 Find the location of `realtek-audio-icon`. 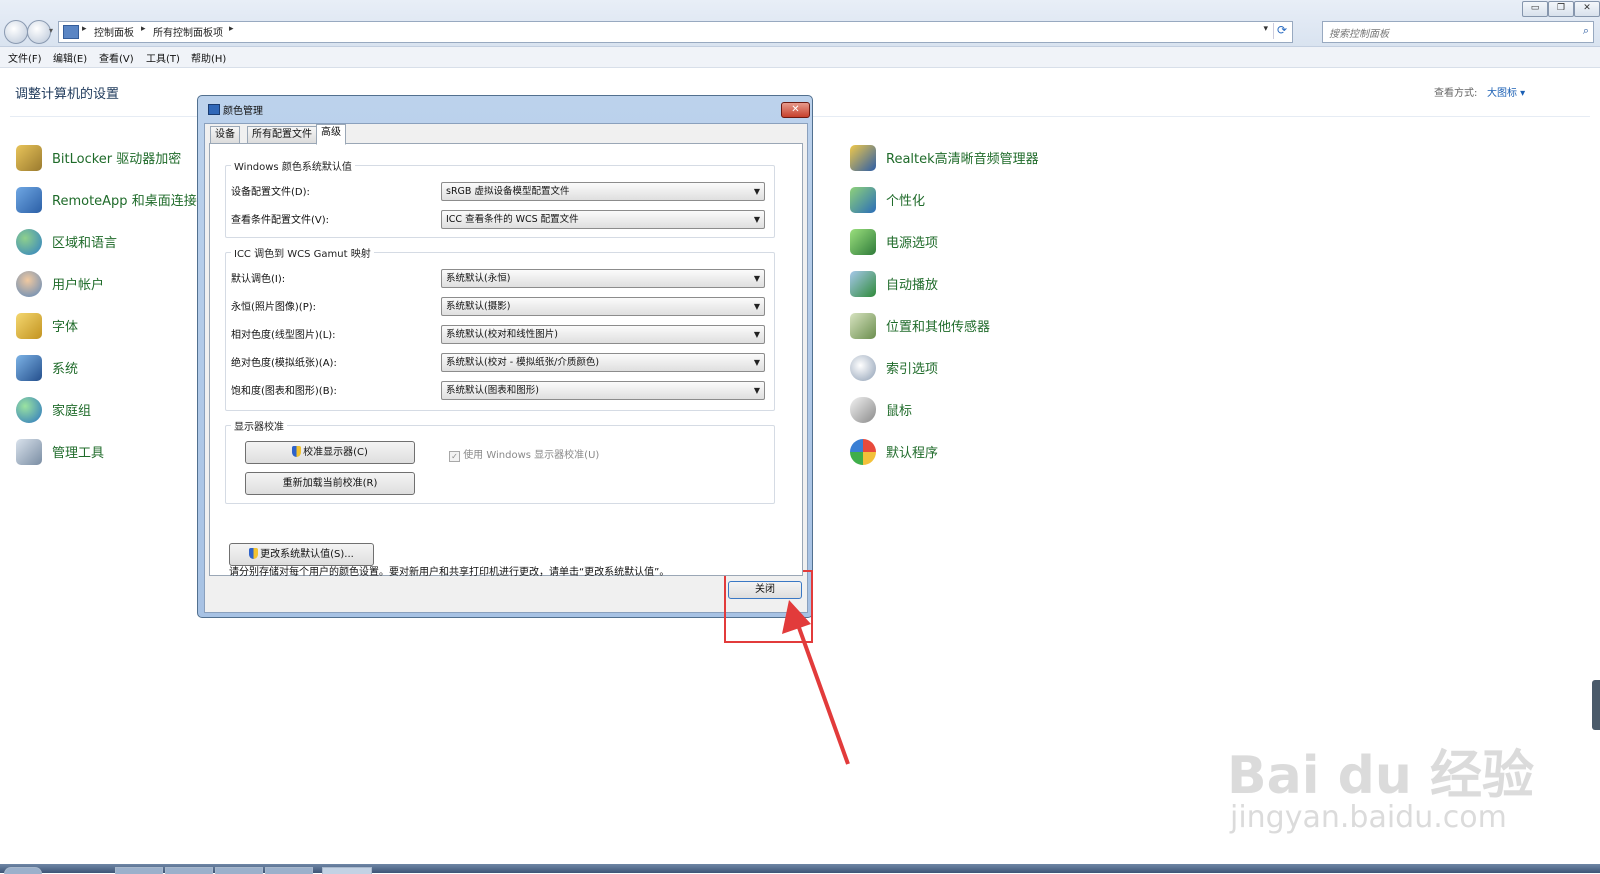

realtek-audio-icon is located at coordinates (863, 158).